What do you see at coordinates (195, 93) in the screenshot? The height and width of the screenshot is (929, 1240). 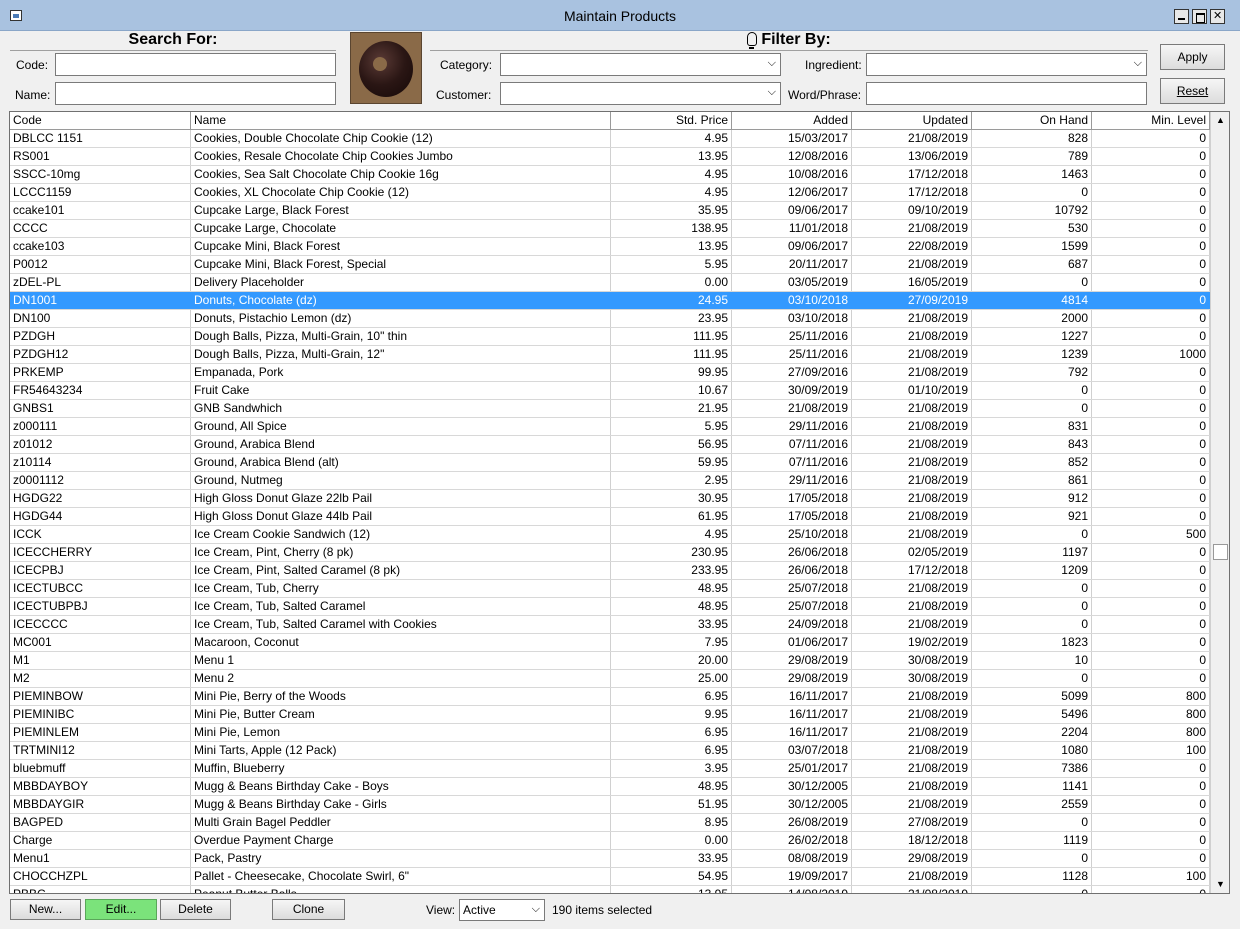 I see `name-input` at bounding box center [195, 93].